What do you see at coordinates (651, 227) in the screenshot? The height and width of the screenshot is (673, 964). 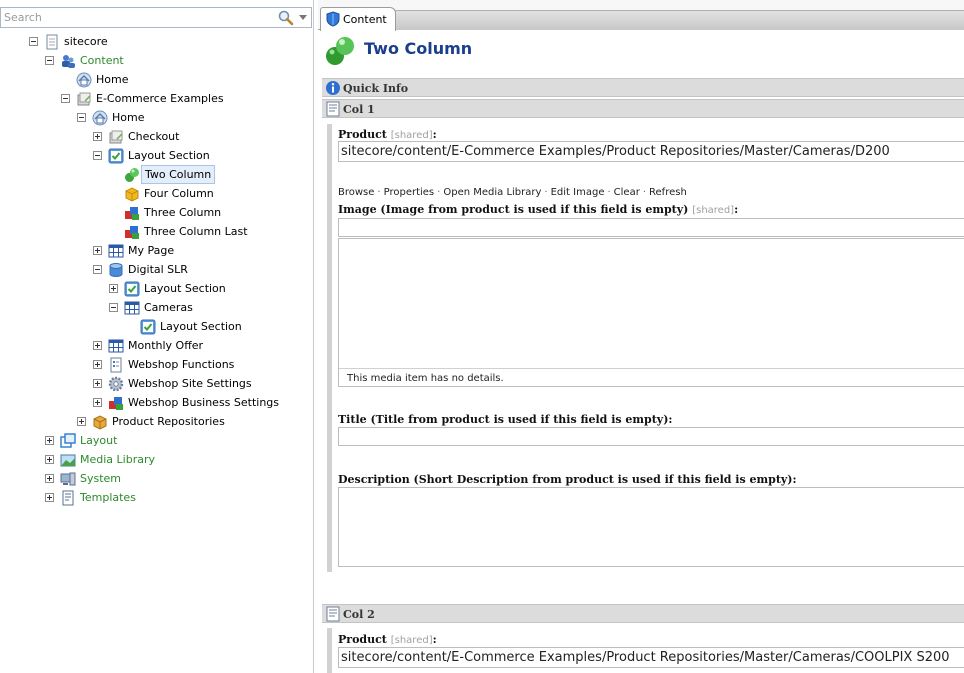 I see `image-path-input` at bounding box center [651, 227].